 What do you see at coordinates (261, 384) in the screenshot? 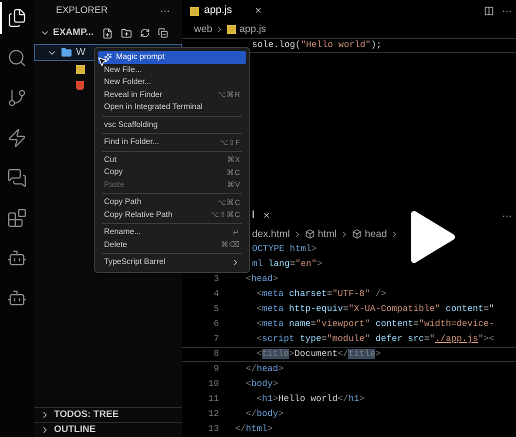
I see `code-line: <body>` at bounding box center [261, 384].